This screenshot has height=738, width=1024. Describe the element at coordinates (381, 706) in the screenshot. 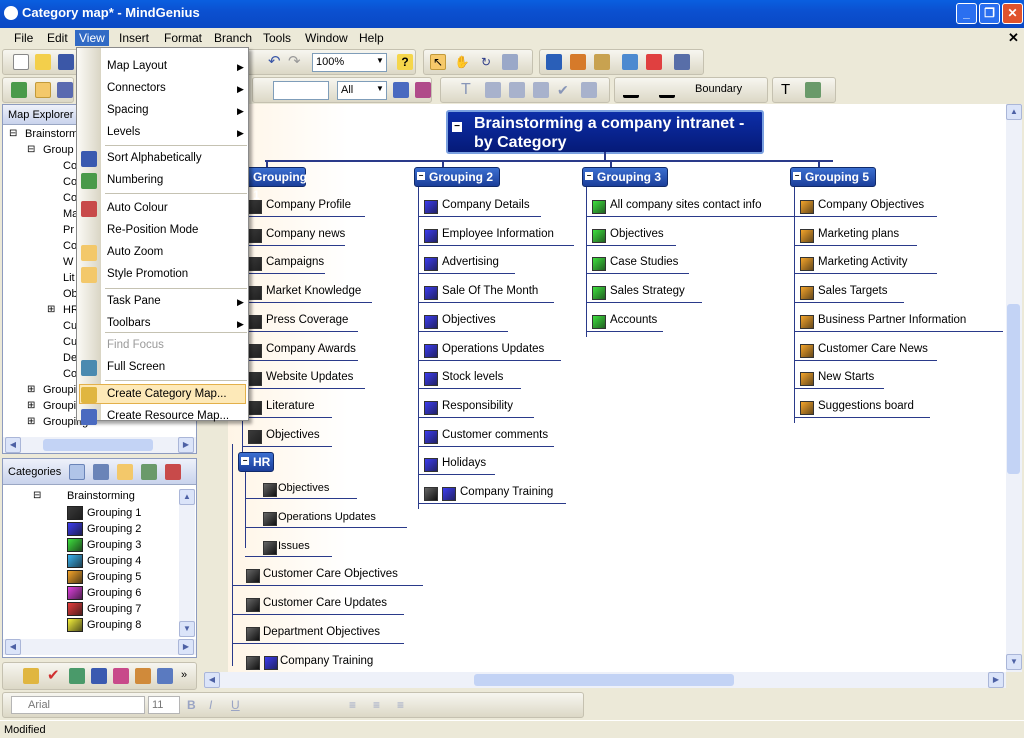

I see `align-center-icon: ≡` at that location.